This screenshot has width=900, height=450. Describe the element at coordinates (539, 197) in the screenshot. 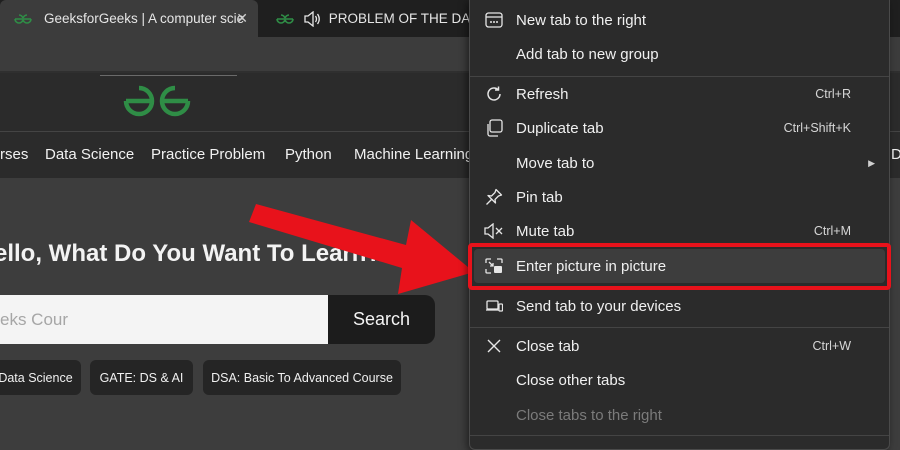

I see `menu-label: Pin tab` at that location.